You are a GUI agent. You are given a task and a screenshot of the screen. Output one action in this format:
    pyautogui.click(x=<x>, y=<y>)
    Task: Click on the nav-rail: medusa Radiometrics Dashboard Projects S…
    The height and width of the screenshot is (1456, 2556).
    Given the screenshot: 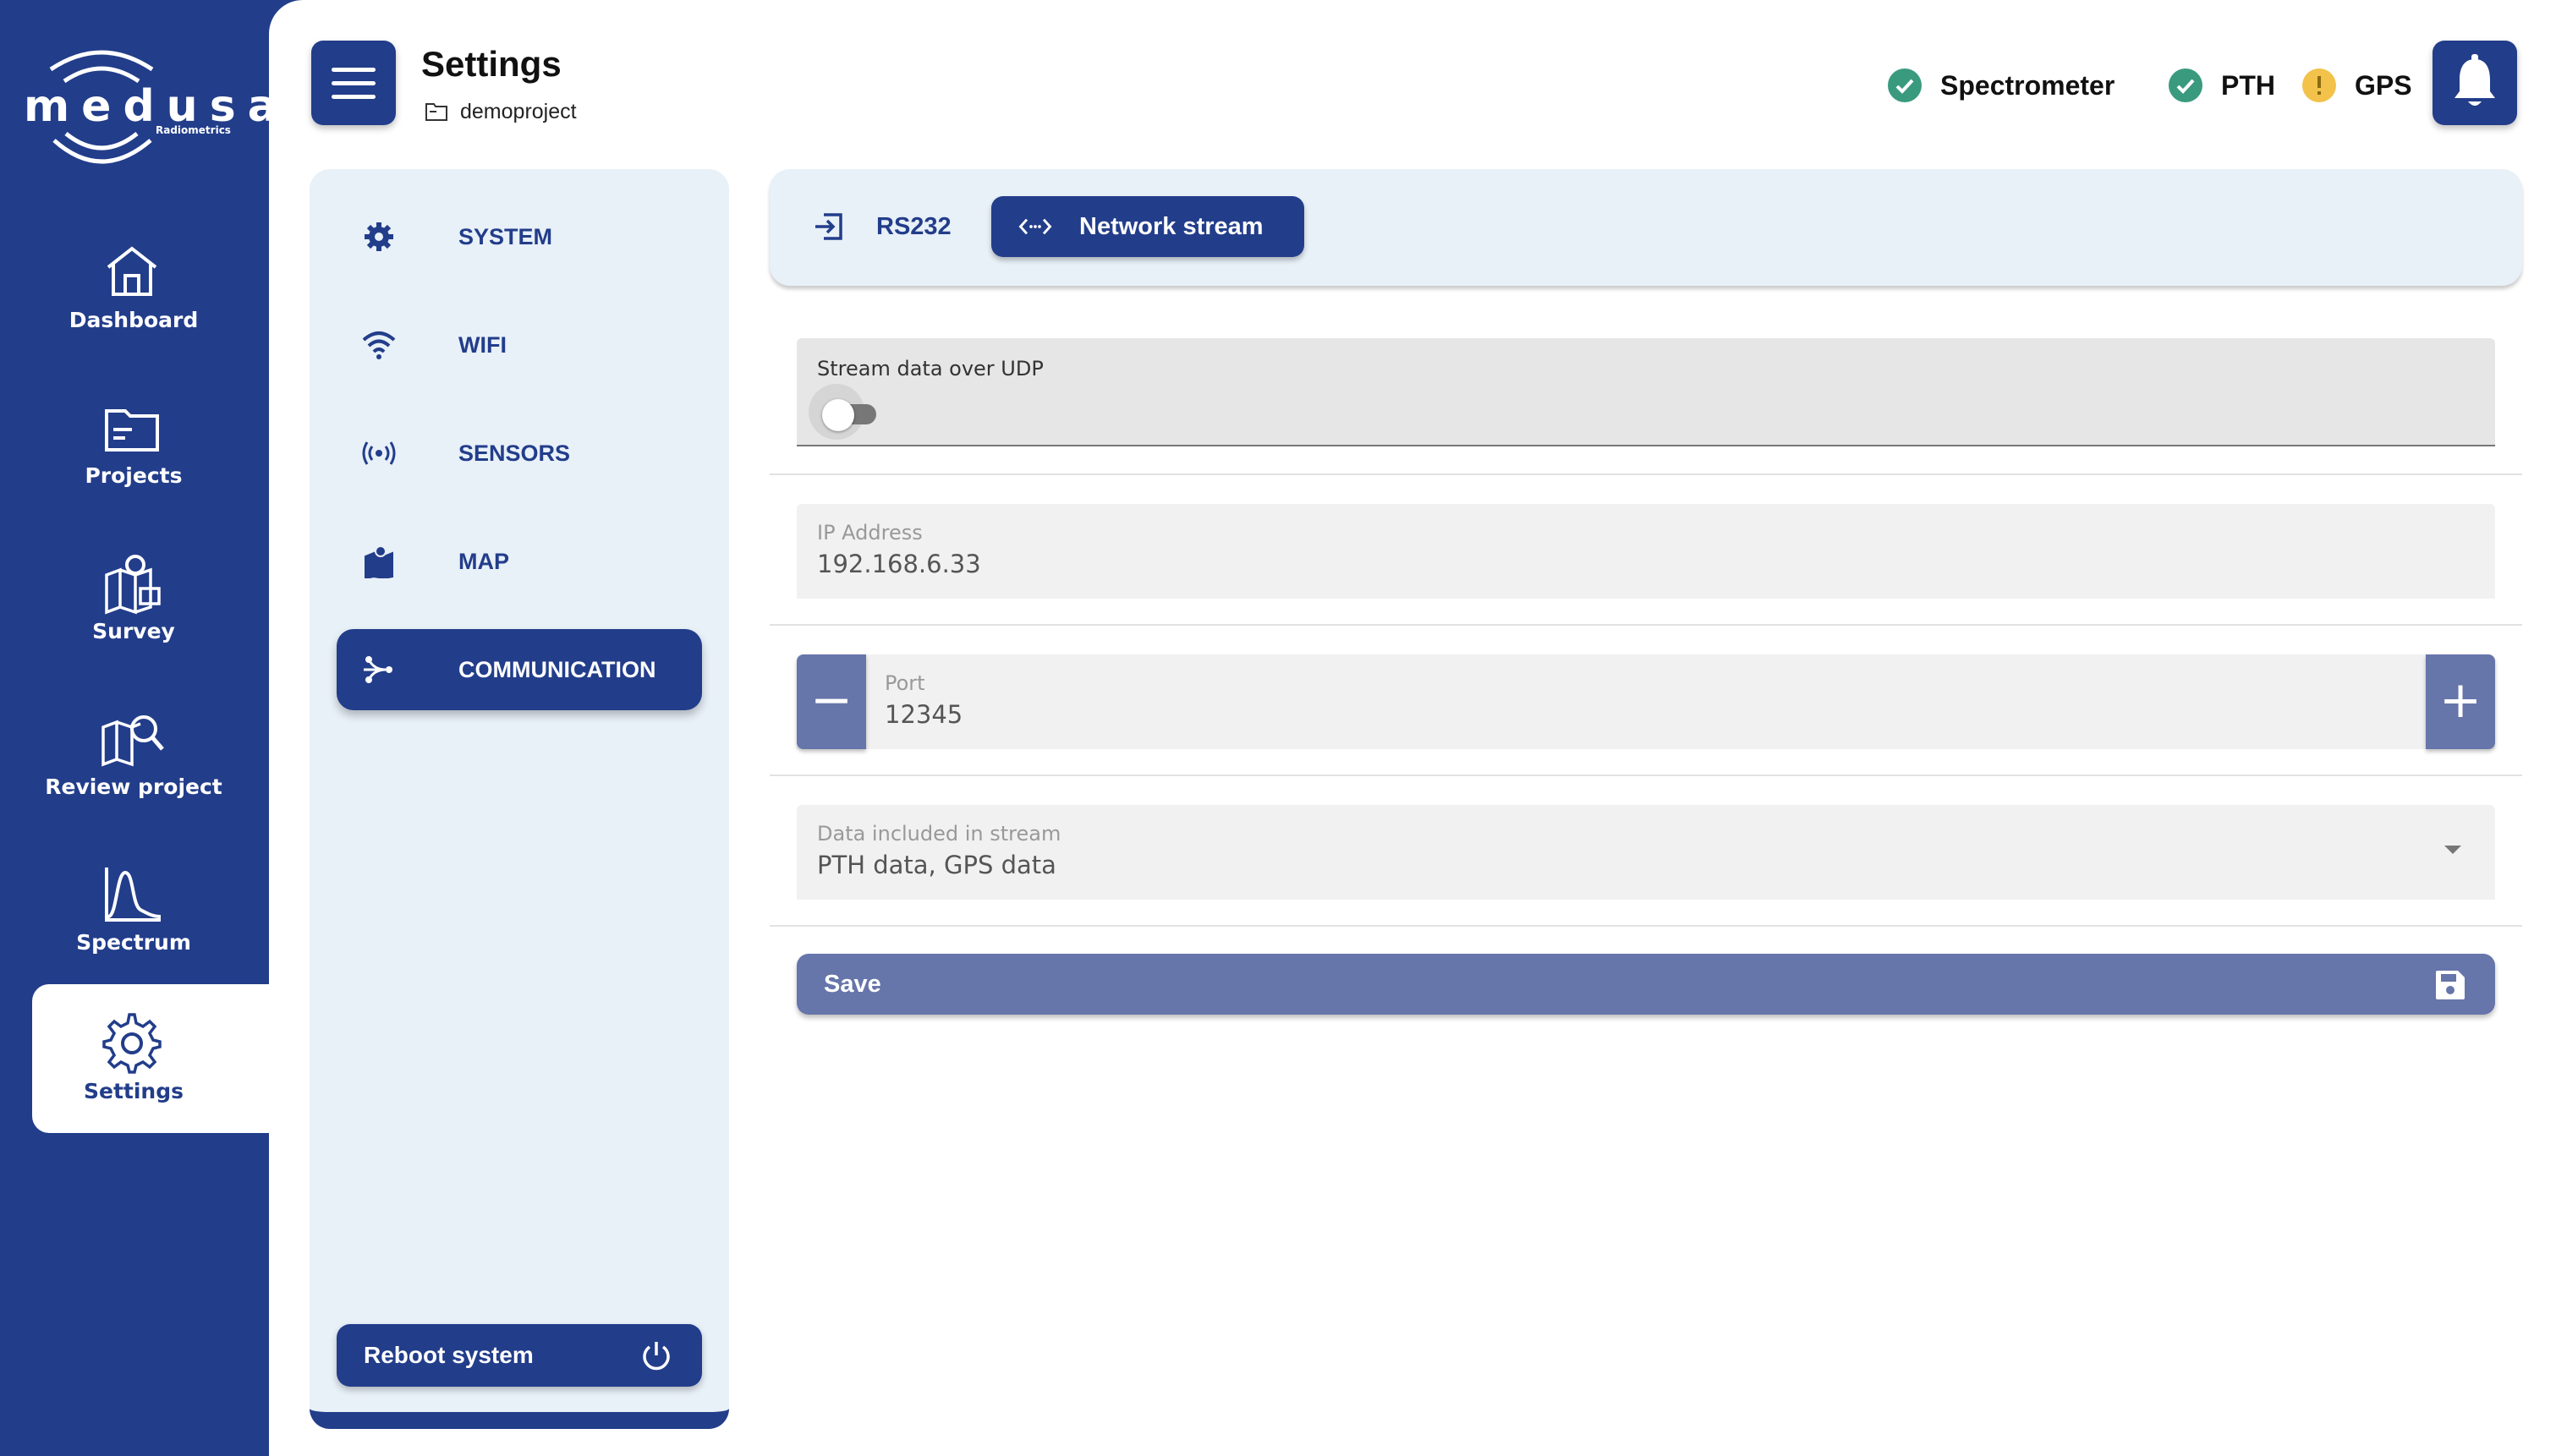 What is the action you would take?
    pyautogui.click(x=138, y=728)
    